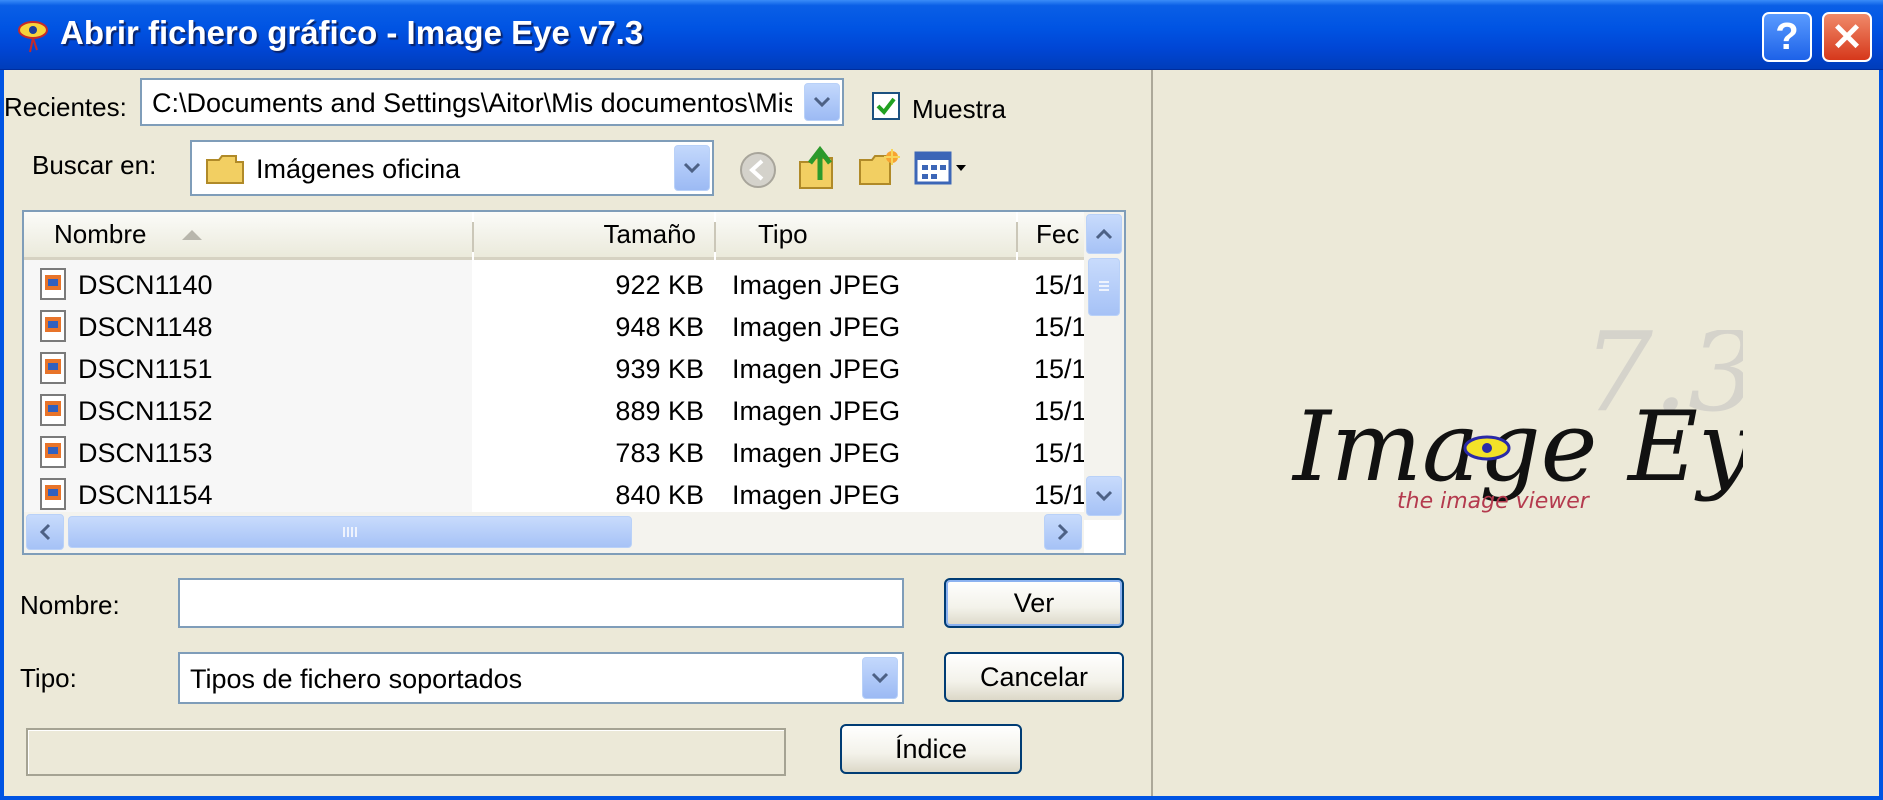  What do you see at coordinates (358, 169) in the screenshot?
I see `lookin-folder: Imágenes oficina` at bounding box center [358, 169].